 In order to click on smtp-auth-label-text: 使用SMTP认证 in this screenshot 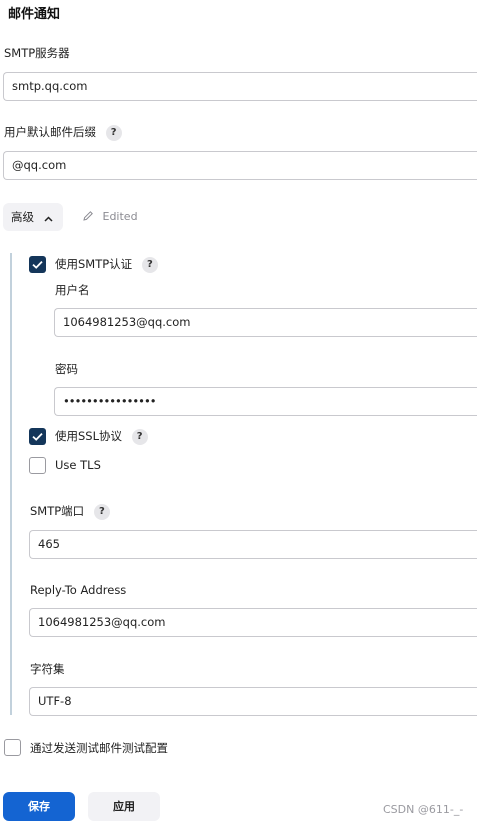, I will do `click(94, 264)`.